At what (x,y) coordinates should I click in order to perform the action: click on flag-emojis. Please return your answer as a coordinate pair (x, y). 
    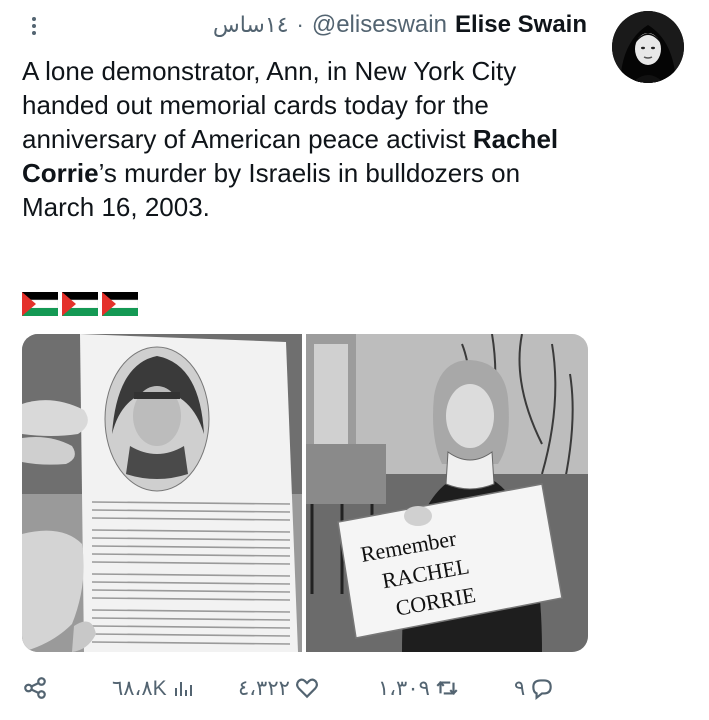
    Looking at the image, I should click on (80, 304).